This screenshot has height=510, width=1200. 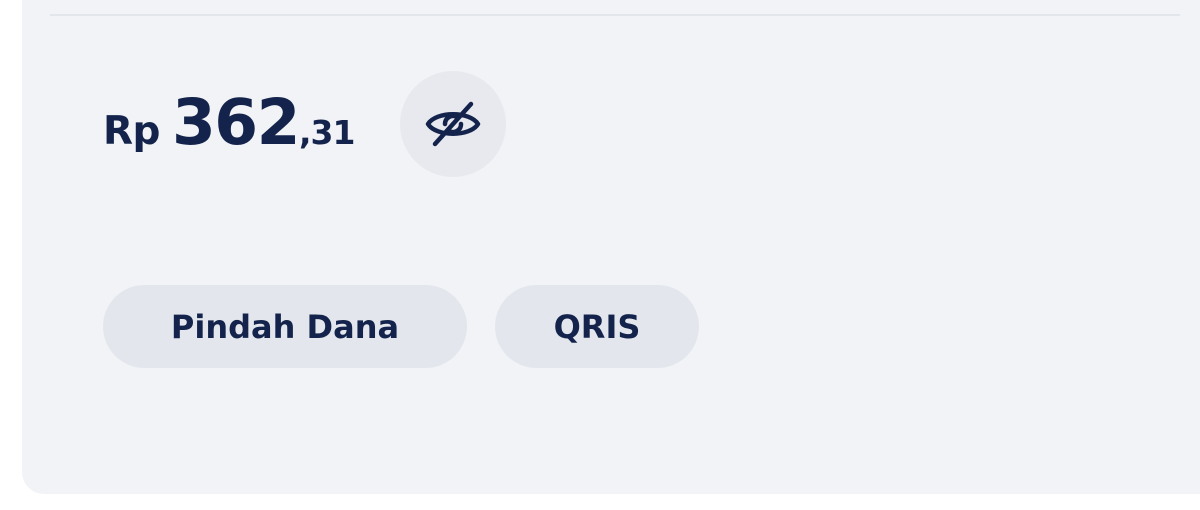 What do you see at coordinates (236, 122) in the screenshot?
I see `balance-whole: 362` at bounding box center [236, 122].